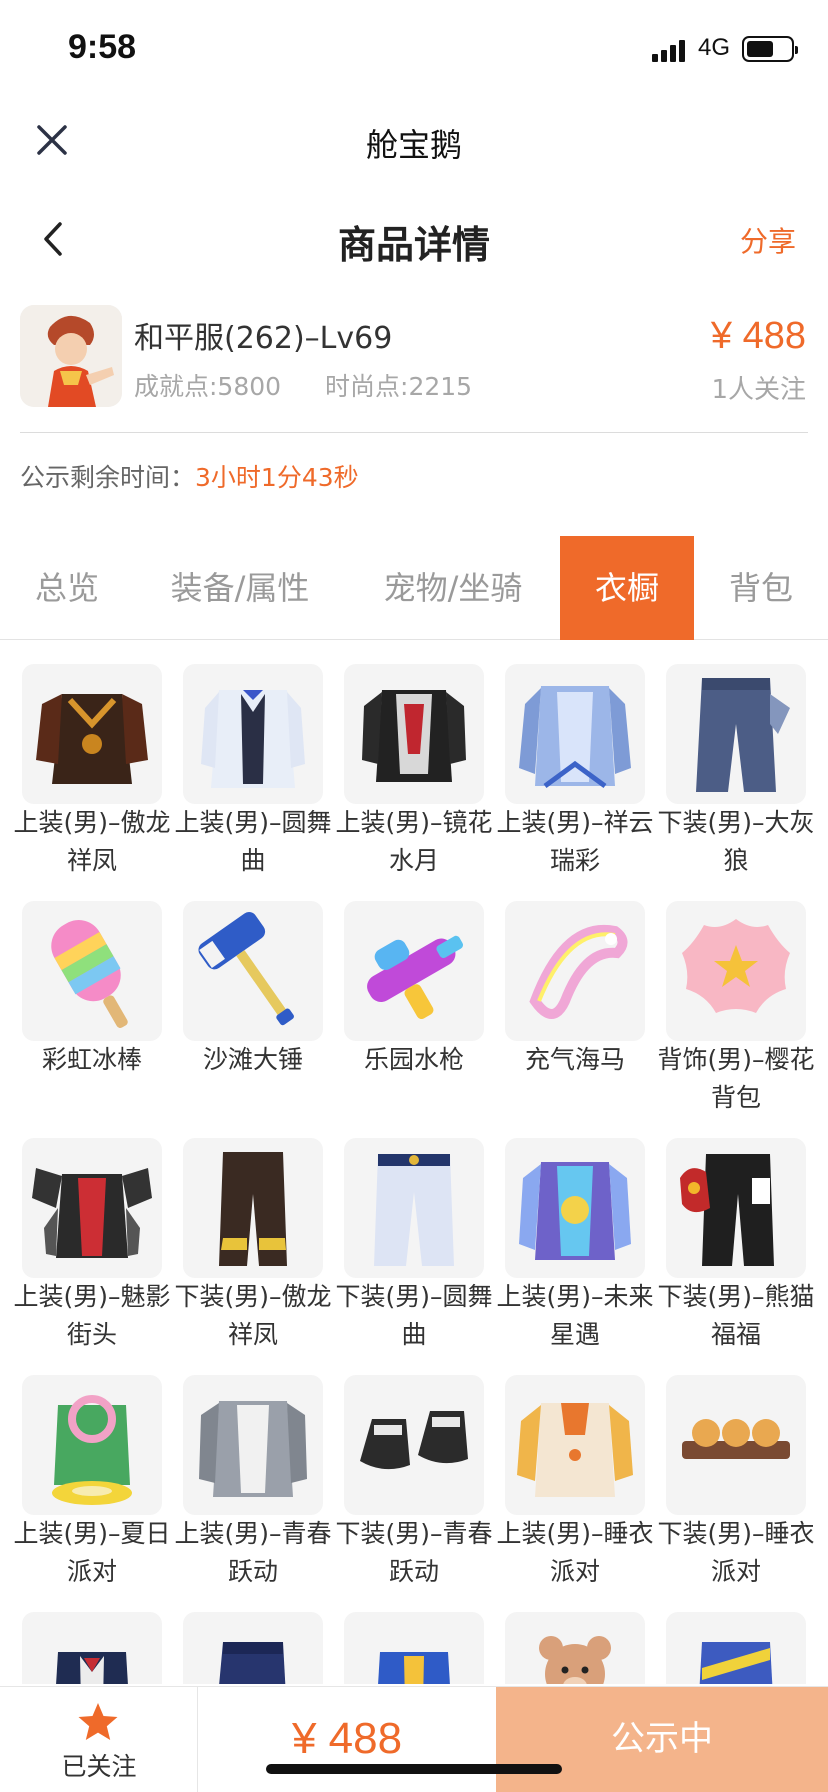 The height and width of the screenshot is (1792, 828). I want to click on wardrobe-item-label: 上装(男)–夏日派对, so click(92, 1552).